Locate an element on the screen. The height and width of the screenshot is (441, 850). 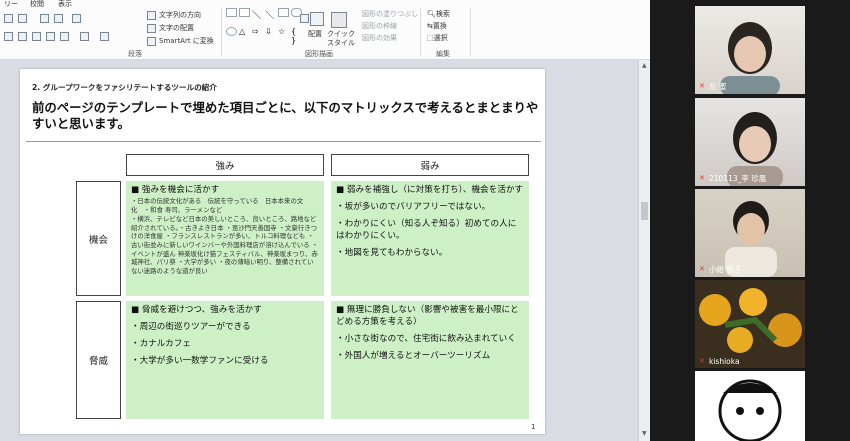
st-item: ・カナルカフェ is located at coordinates (161, 344).